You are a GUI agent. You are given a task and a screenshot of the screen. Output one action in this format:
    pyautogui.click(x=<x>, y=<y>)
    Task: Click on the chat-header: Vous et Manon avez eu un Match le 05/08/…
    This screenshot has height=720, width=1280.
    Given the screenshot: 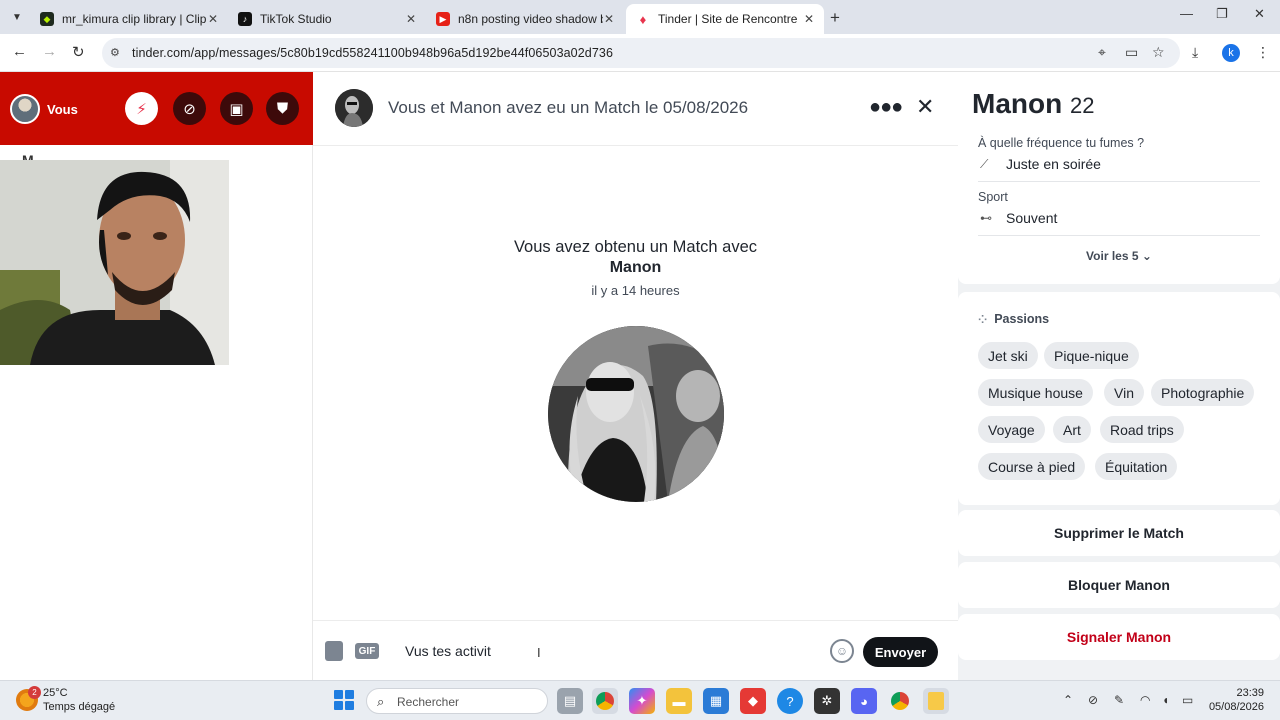 What is the action you would take?
    pyautogui.click(x=635, y=109)
    